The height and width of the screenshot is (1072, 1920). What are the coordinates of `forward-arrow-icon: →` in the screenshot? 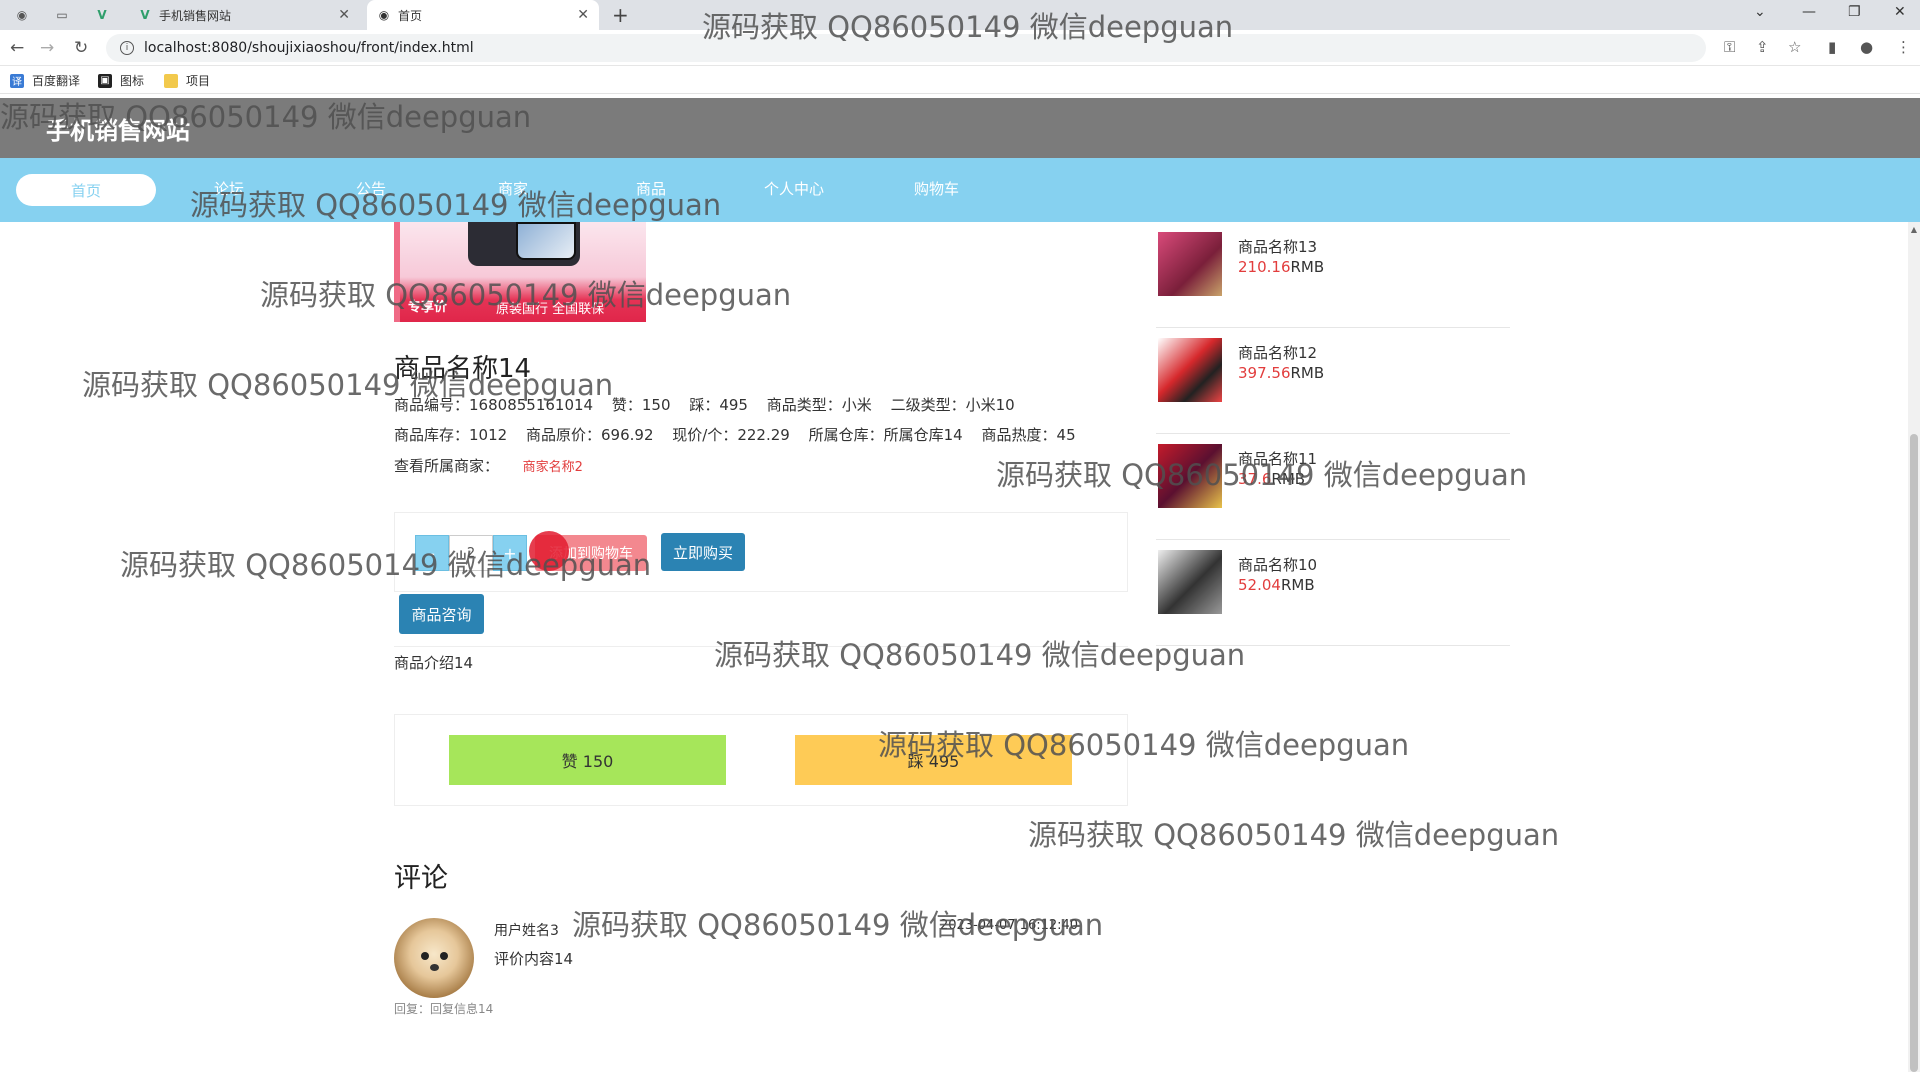 It's located at (47, 48).